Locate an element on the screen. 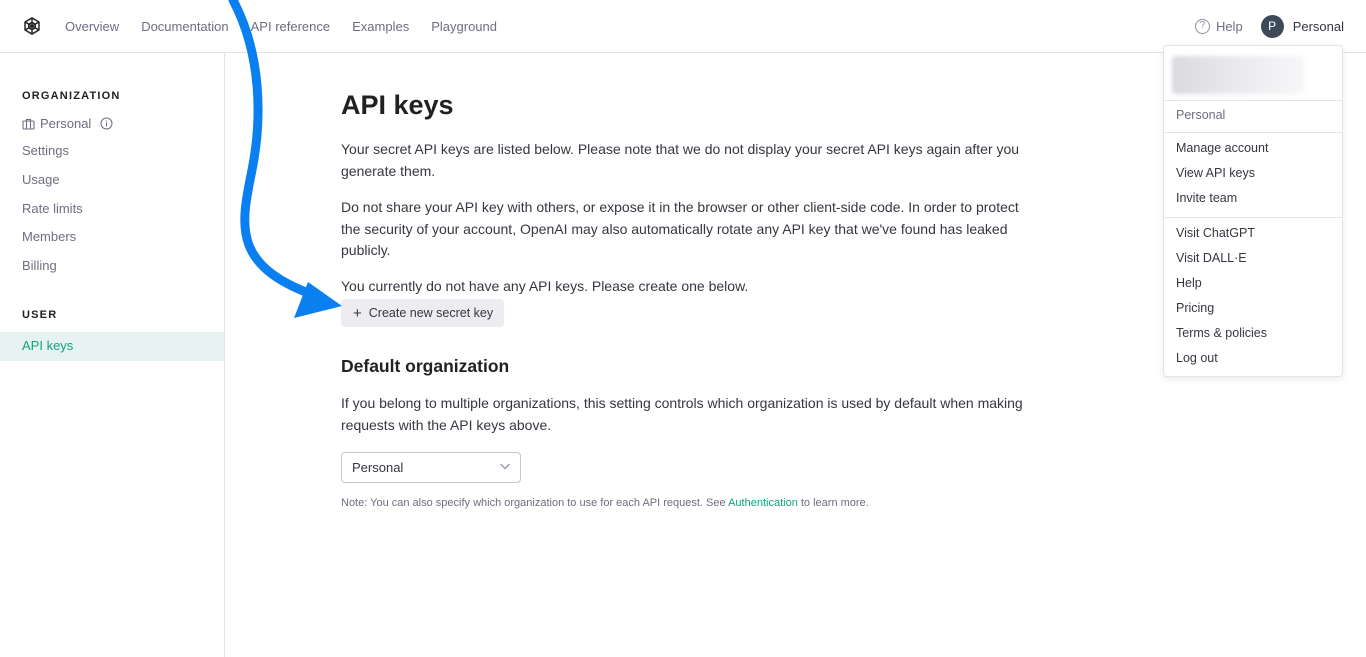 The image size is (1366, 657). create-new-secret-key-button: + Create new secret key is located at coordinates (423, 313).